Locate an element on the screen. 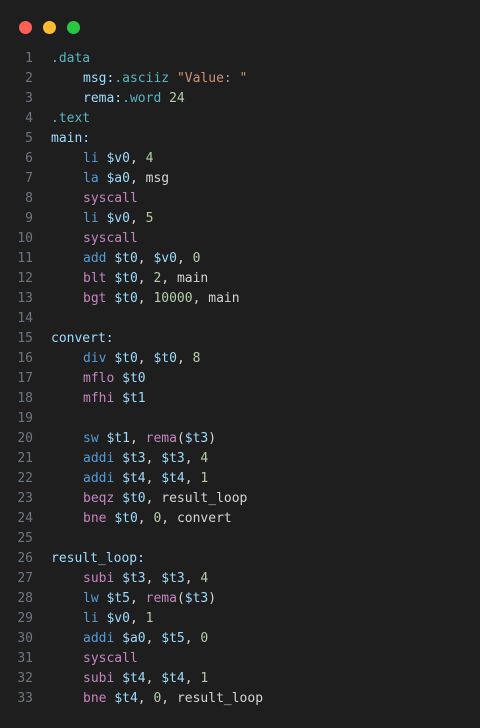 This screenshot has width=480, height=728. code-token: 4 is located at coordinates (149, 158).